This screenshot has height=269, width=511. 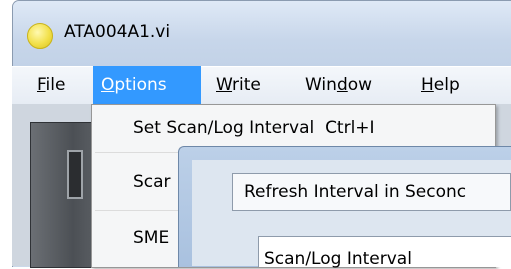 What do you see at coordinates (338, 259) in the screenshot?
I see `scan-log-interval-label: Scan/Log Interval` at bounding box center [338, 259].